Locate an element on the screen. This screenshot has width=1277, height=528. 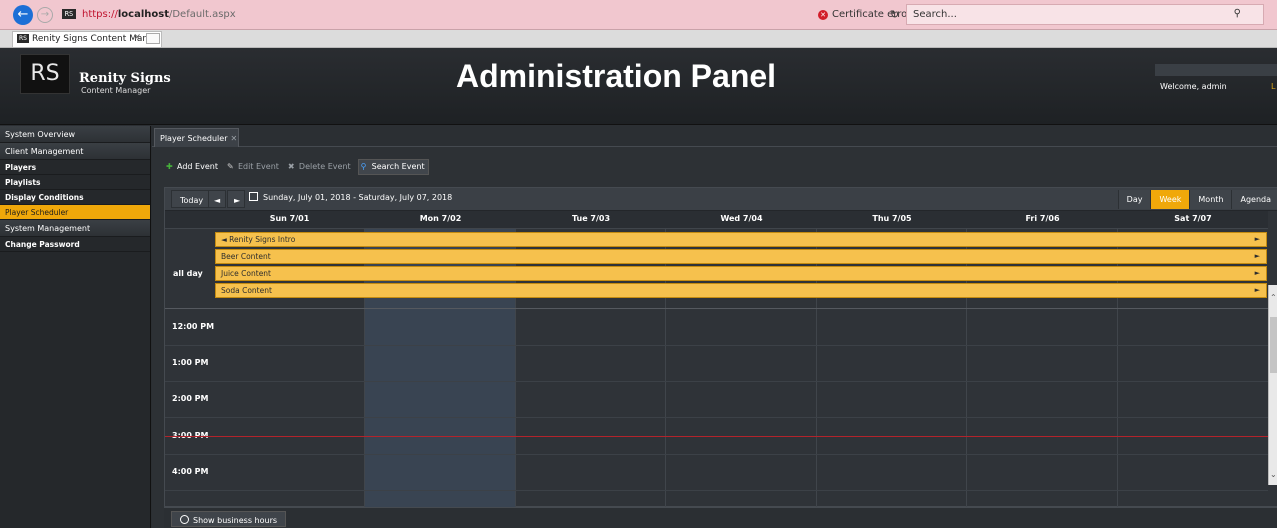
day-header: Wed 7/04 is located at coordinates (741, 218).